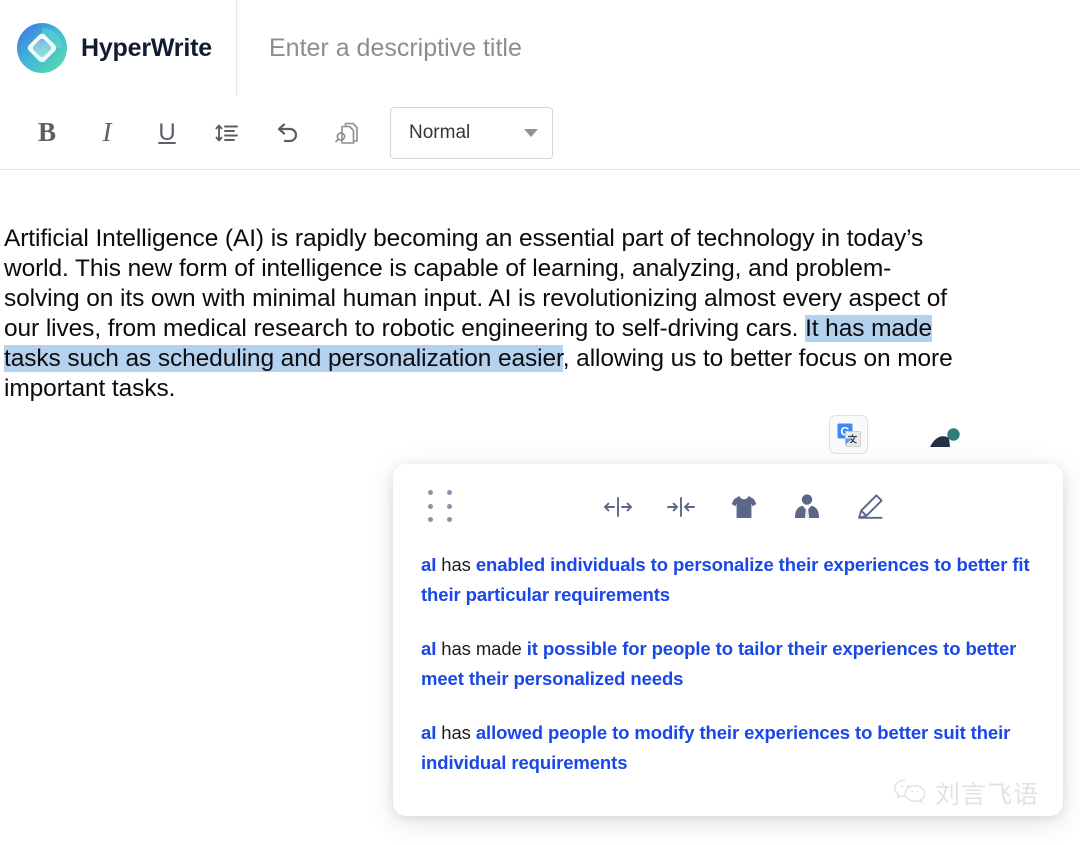 Image resolution: width=1080 pixels, height=845 pixels. I want to click on formatting-toolbar: B I U Normal, so click(540, 133).